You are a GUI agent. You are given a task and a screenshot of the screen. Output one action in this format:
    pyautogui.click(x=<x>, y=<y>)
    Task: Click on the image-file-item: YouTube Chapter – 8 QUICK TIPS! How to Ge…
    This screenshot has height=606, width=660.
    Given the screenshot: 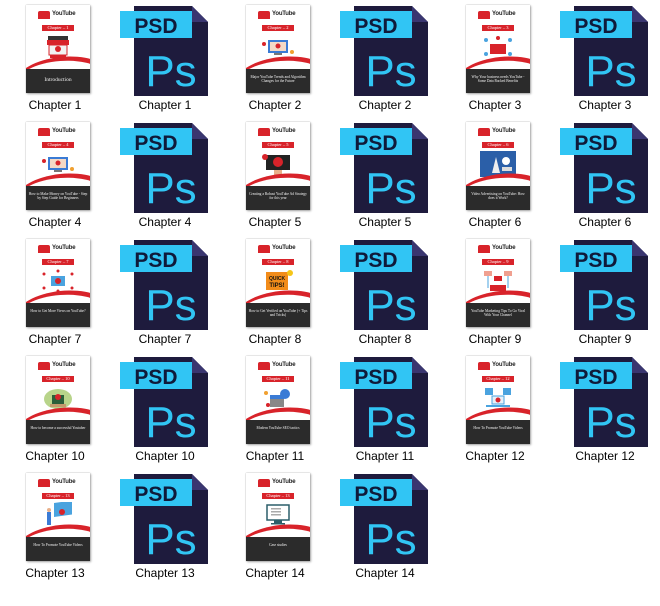 What is the action you would take?
    pyautogui.click(x=275, y=292)
    